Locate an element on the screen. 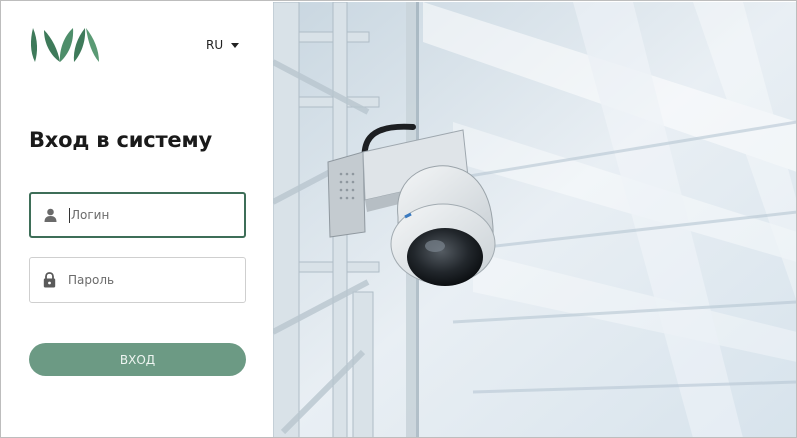 The height and width of the screenshot is (438, 797). login-button: ВХОД is located at coordinates (137, 359).